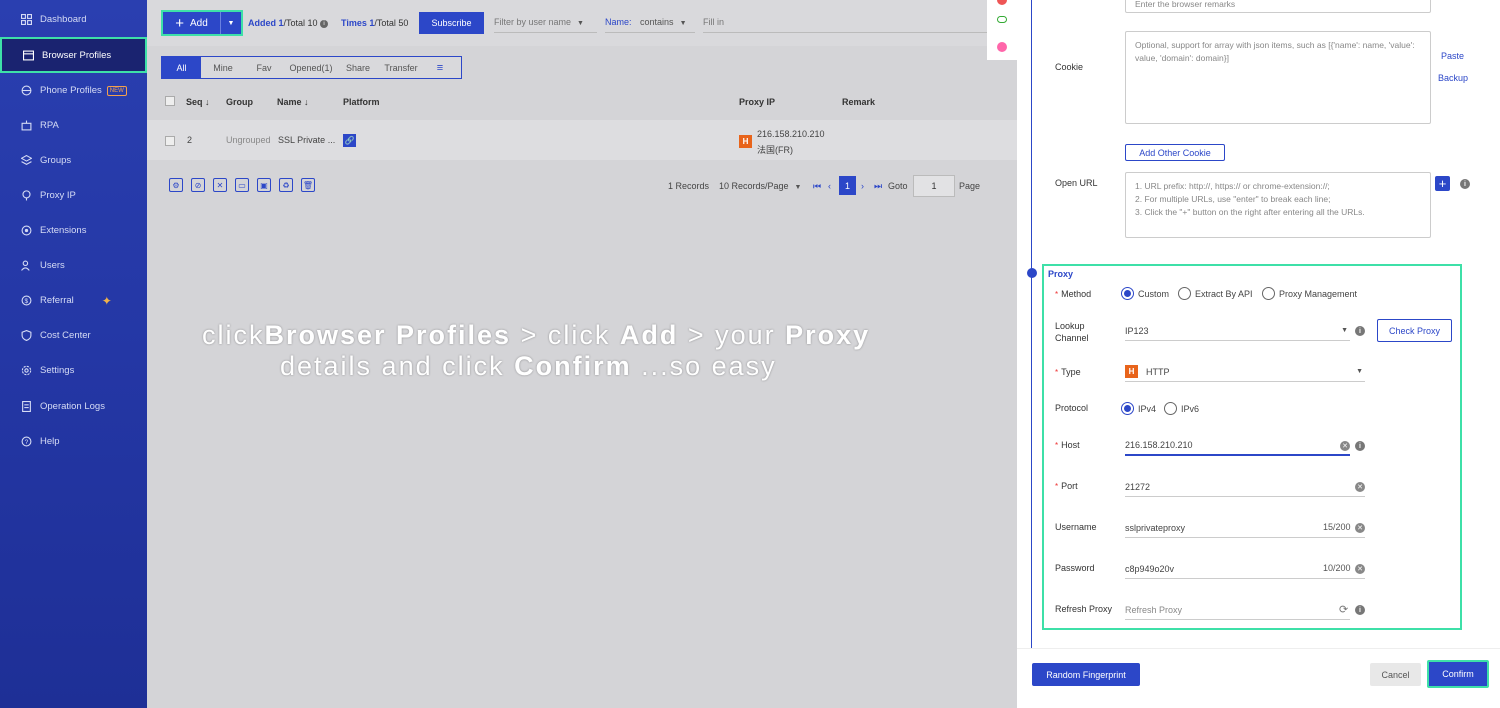 Image resolution: width=1500 pixels, height=708 pixels. What do you see at coordinates (1237, 331) in the screenshot?
I see `lookup-channel-select: IP123 ▼` at bounding box center [1237, 331].